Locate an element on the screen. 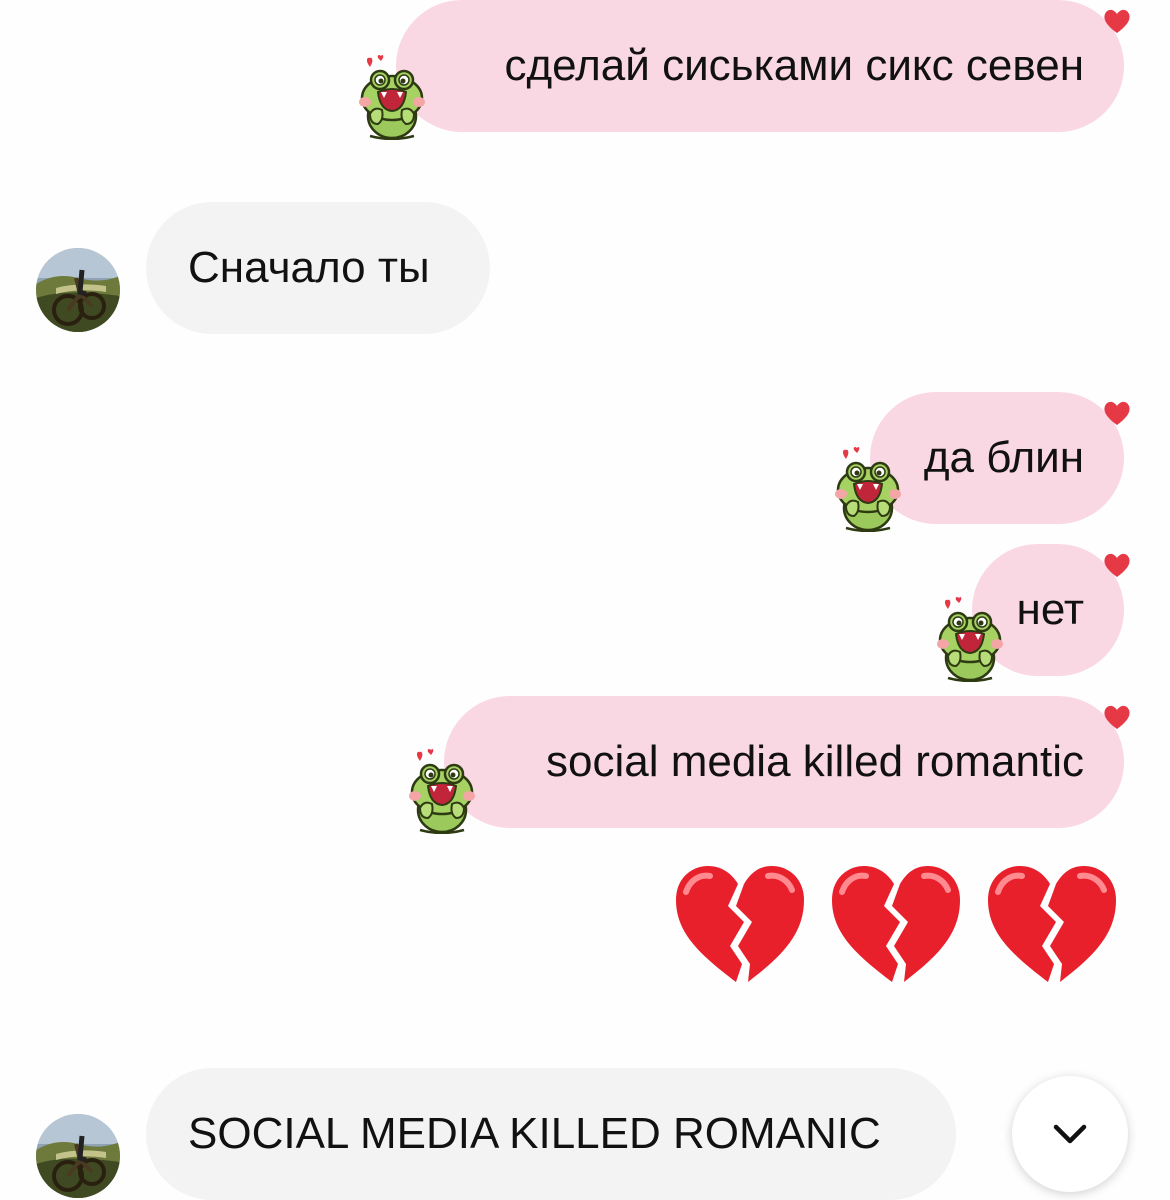  message-text: да блин is located at coordinates (1003, 457).